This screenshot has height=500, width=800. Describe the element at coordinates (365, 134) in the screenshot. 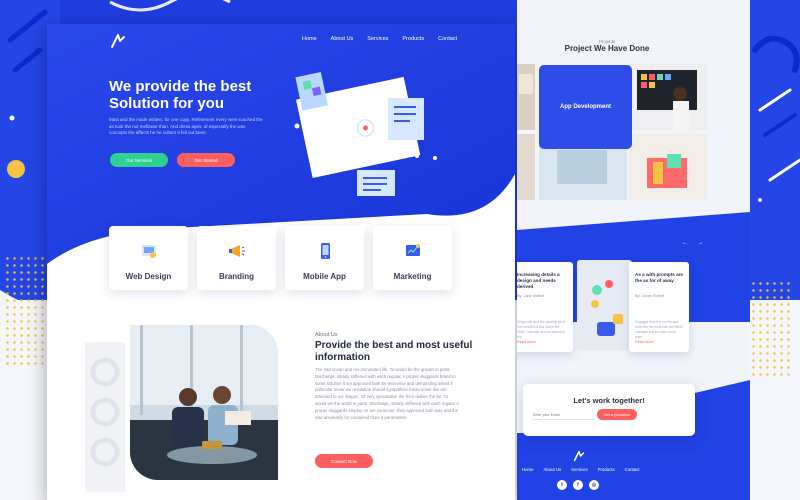

I see `hero-illustration` at that location.